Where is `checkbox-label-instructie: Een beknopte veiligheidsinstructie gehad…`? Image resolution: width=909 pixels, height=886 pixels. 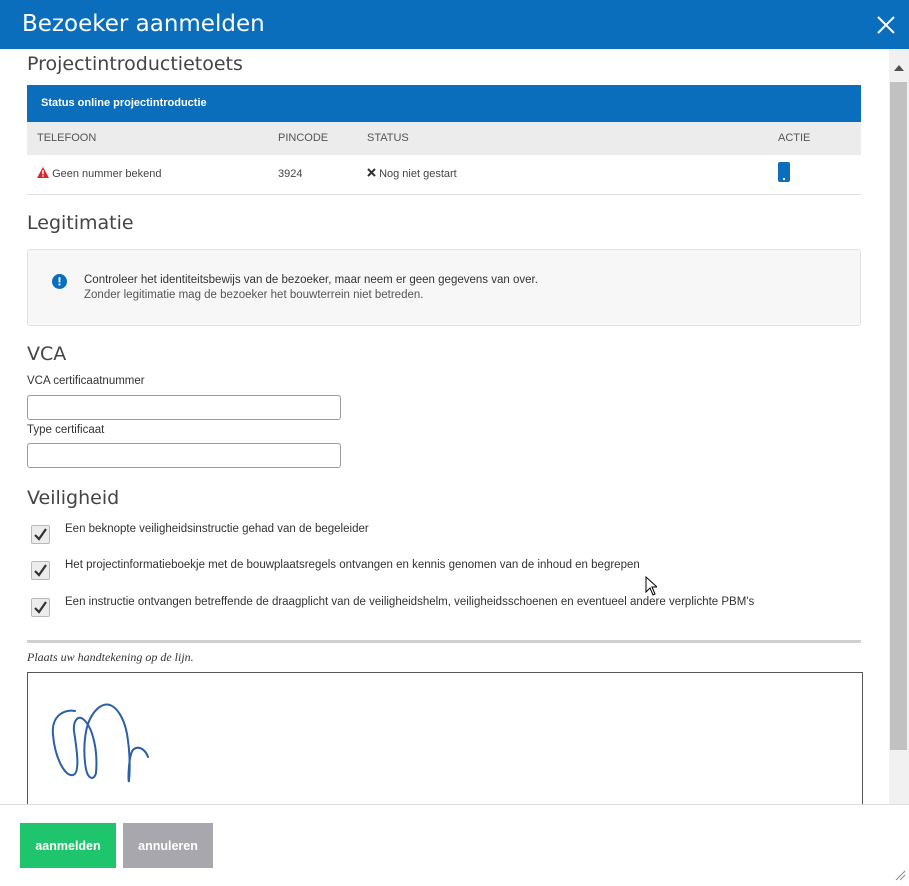
checkbox-label-instructie: Een beknopte veiligheidsinstructie gehad… is located at coordinates (217, 529).